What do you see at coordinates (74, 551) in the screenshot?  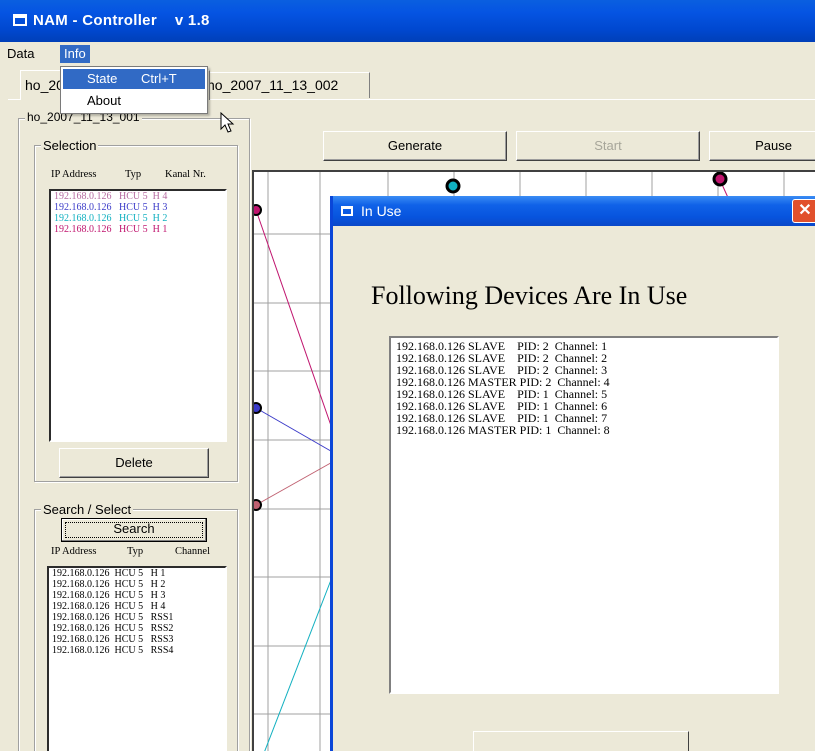 I see `search-col-ip: IP Address` at bounding box center [74, 551].